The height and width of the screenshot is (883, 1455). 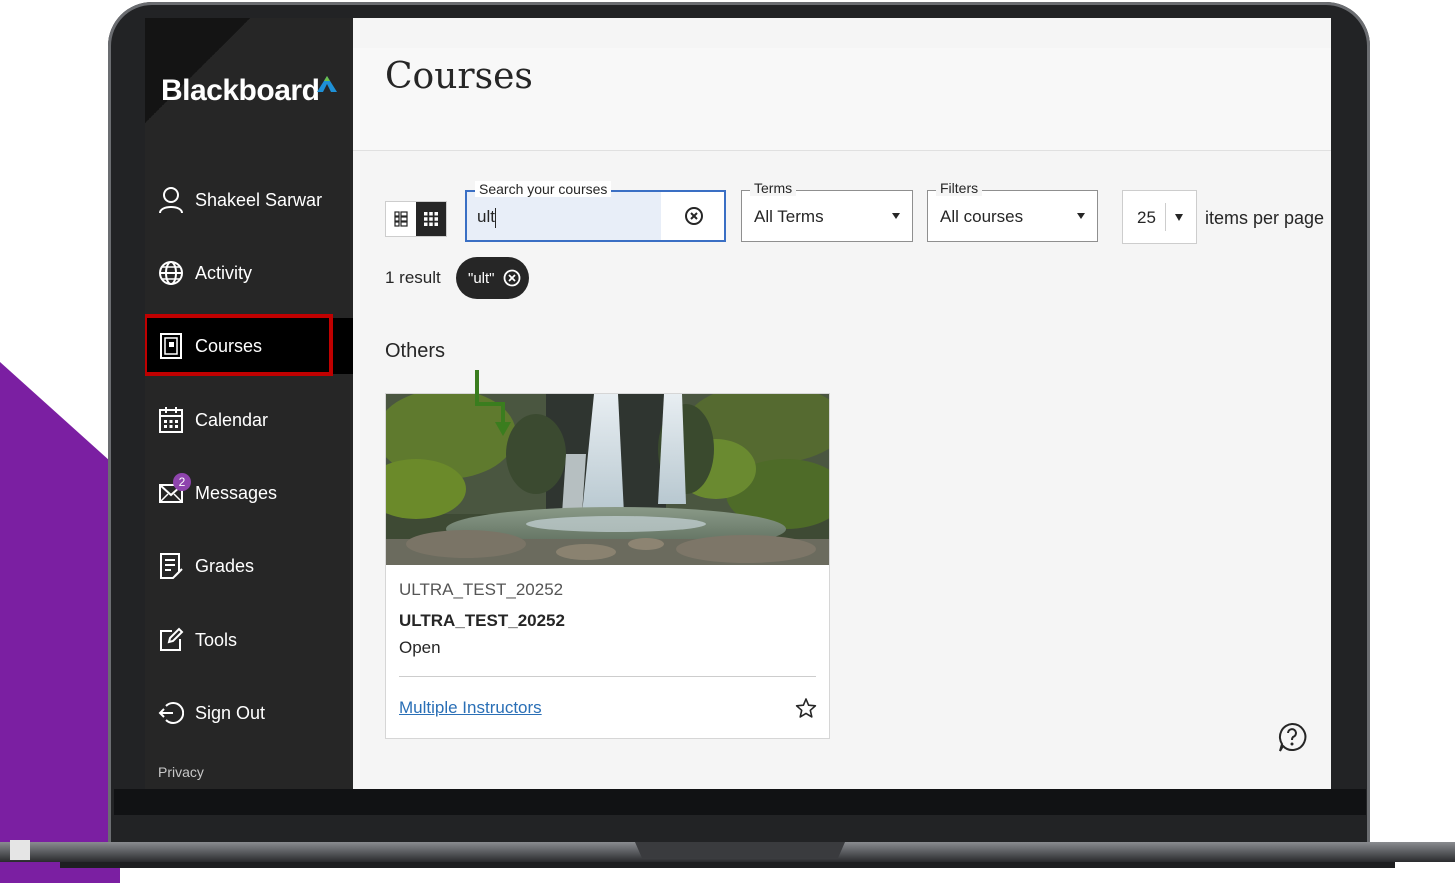 I want to click on sidebar-item-messages: 2 Messages, so click(x=249, y=493).